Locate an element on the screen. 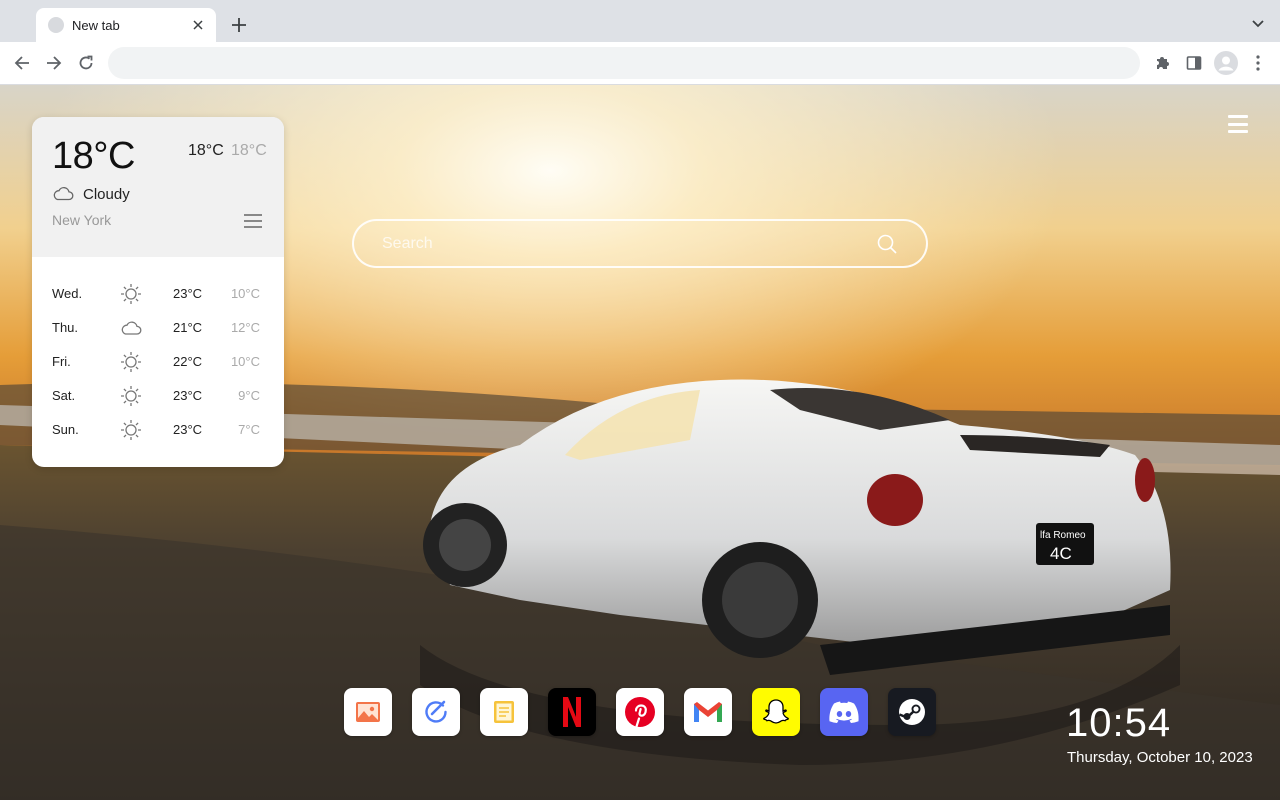 The width and height of the screenshot is (1280, 800). photos-icon is located at coordinates (368, 712).